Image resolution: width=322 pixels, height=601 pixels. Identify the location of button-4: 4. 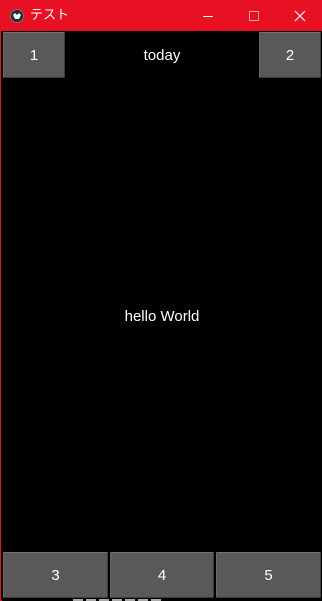
(162, 575).